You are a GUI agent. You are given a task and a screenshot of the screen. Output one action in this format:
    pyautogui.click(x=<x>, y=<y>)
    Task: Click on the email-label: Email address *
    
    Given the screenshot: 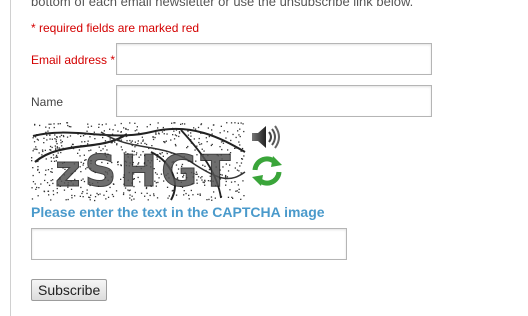 What is the action you would take?
    pyautogui.click(x=73, y=60)
    